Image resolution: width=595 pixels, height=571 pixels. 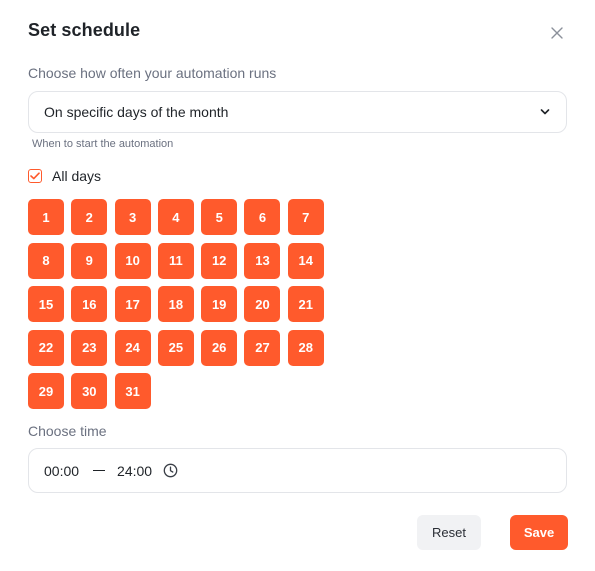 I want to click on close-button, so click(x=557, y=33).